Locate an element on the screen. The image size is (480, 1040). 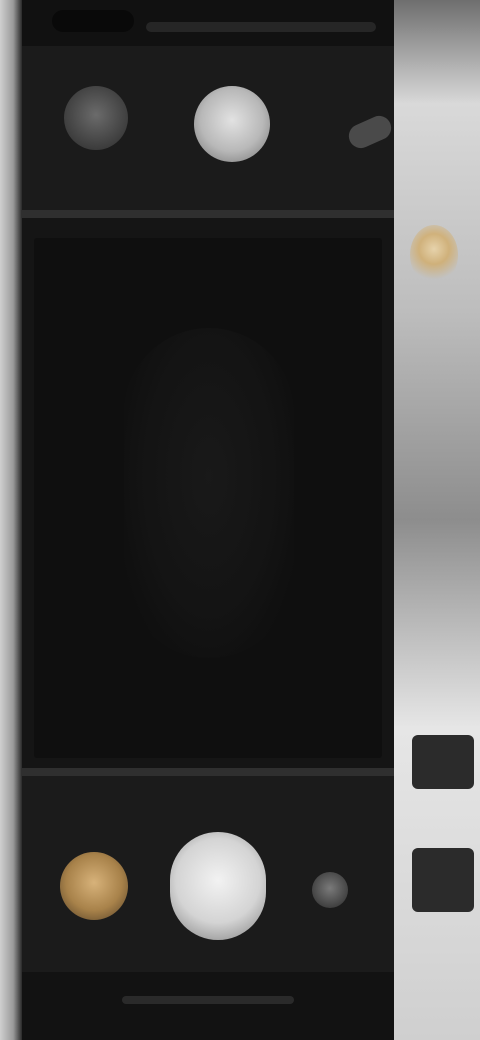
top-divider is located at coordinates (208, 214).